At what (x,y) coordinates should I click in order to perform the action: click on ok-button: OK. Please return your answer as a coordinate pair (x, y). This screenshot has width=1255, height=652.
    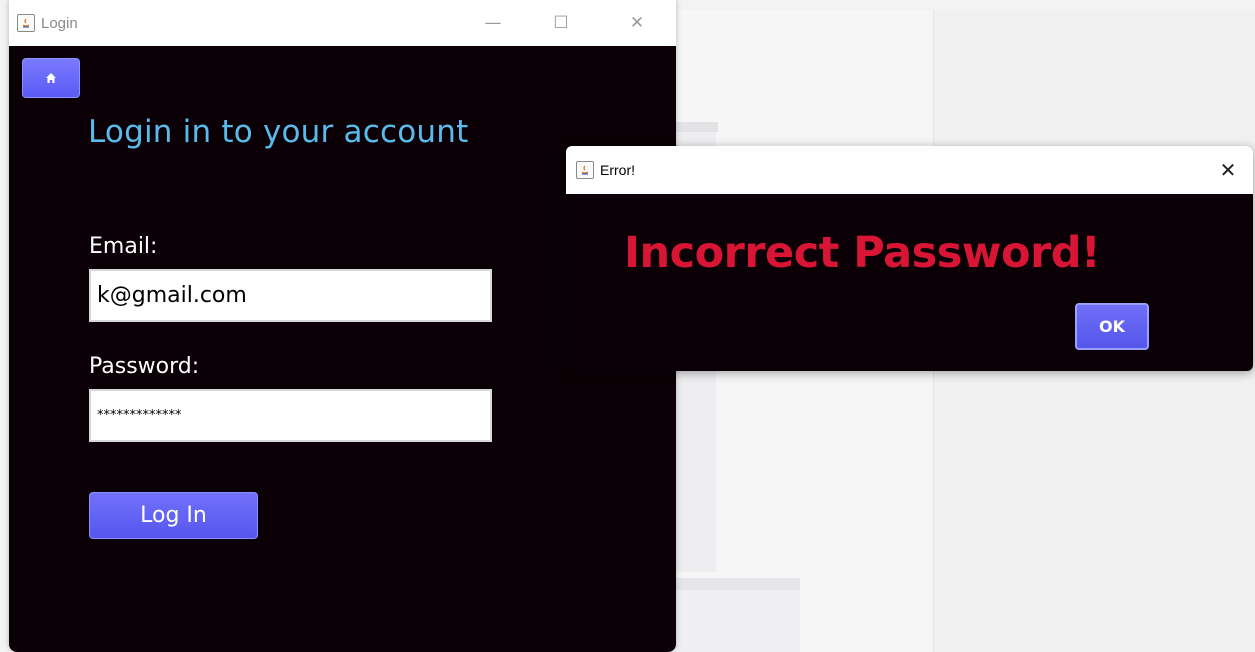
    Looking at the image, I should click on (1112, 326).